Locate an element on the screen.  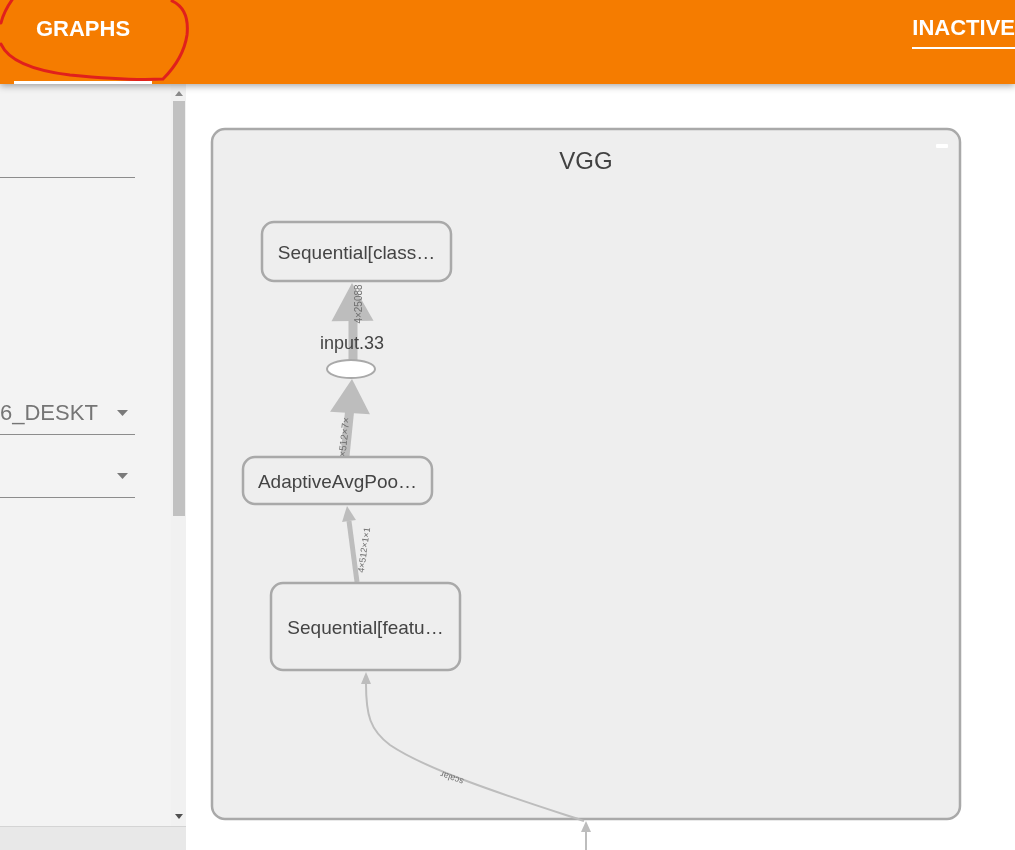
edge-label: 4×512×1×1 is located at coordinates (364, 550).